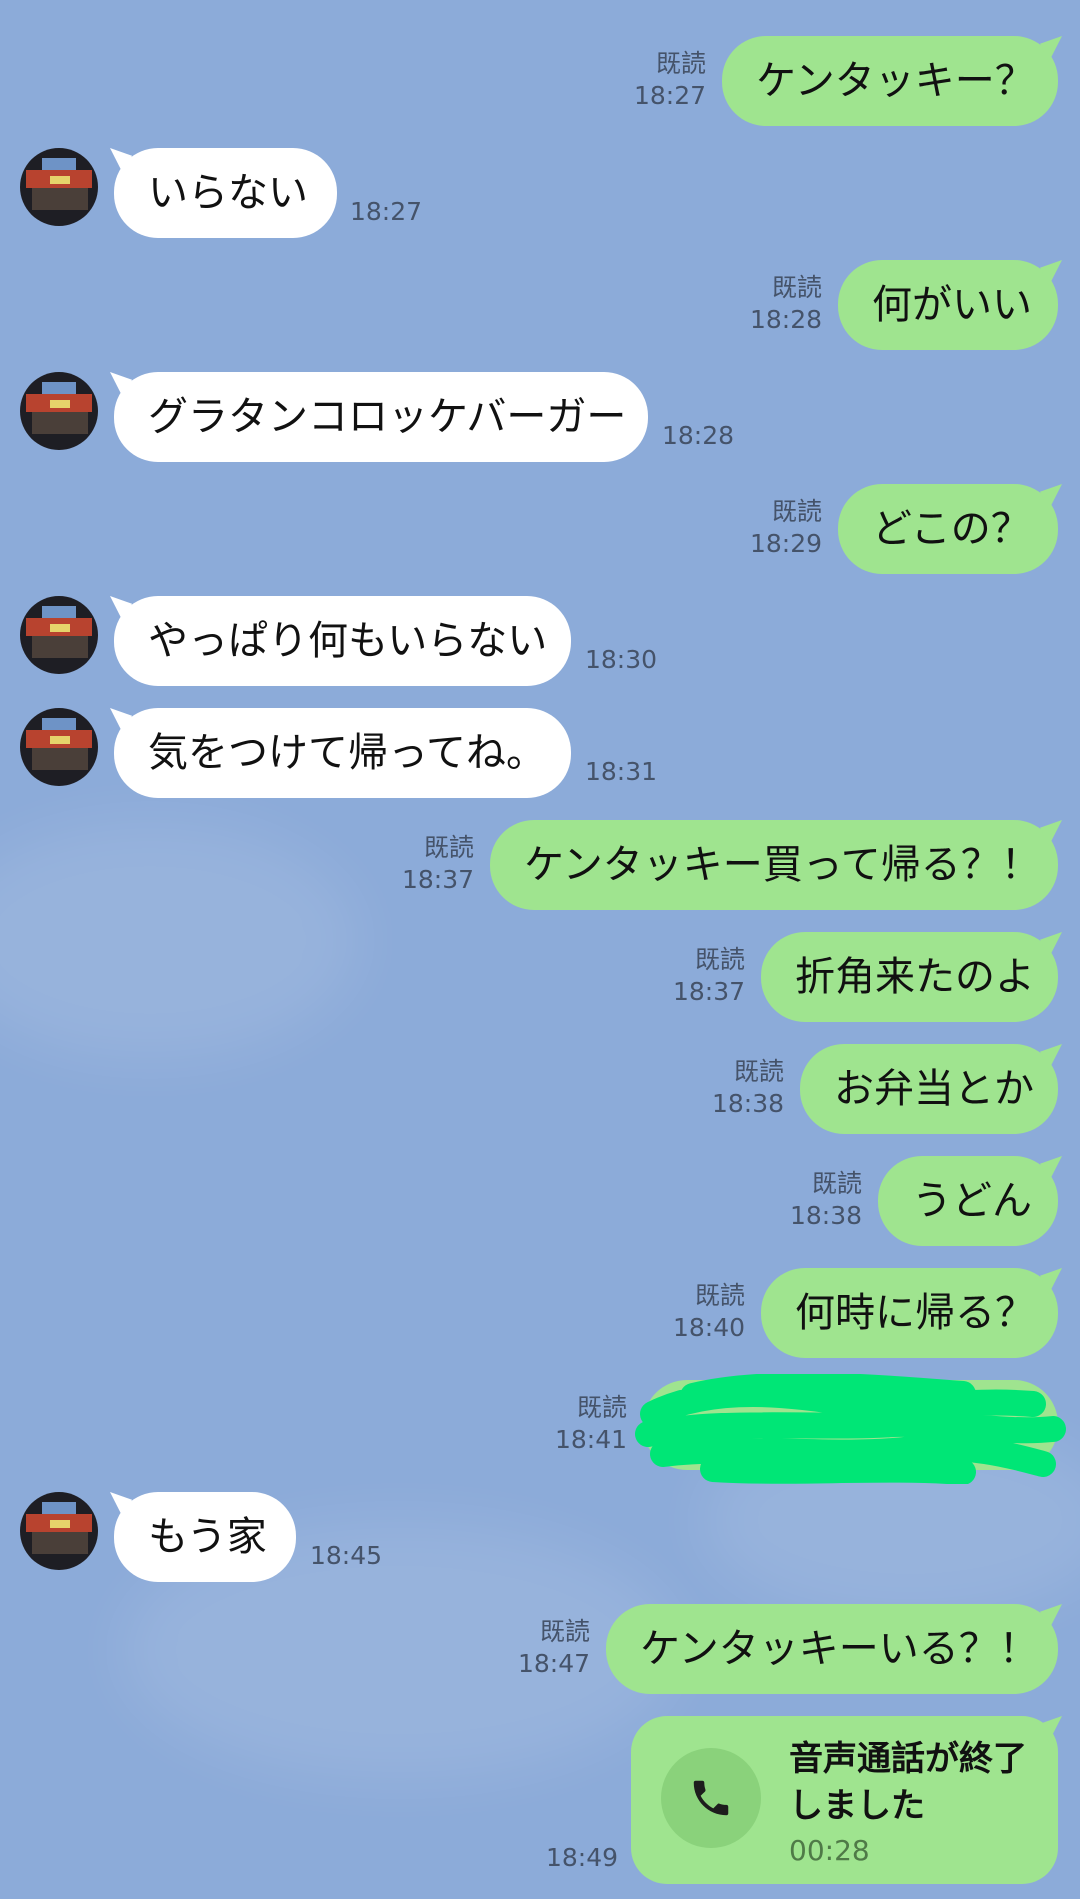 This screenshot has width=1080, height=1899. What do you see at coordinates (929, 1089) in the screenshot?
I see `outgoing-message-bubble: お弁当とか` at bounding box center [929, 1089].